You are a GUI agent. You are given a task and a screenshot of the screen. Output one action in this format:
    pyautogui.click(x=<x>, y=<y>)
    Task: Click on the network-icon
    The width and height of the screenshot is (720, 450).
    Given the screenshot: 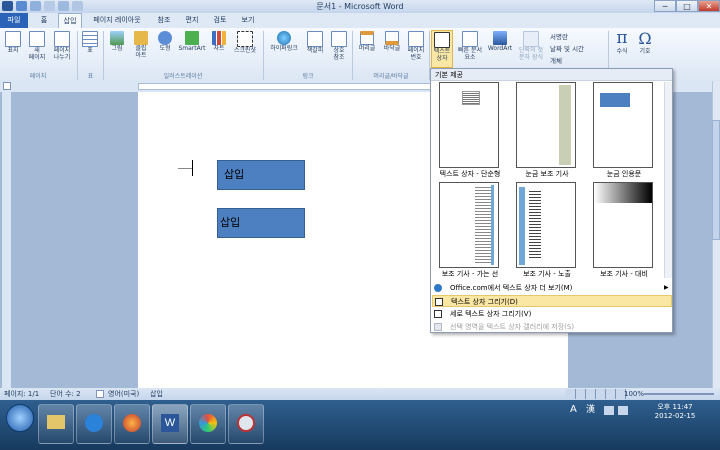 What is the action you would take?
    pyautogui.click(x=609, y=410)
    